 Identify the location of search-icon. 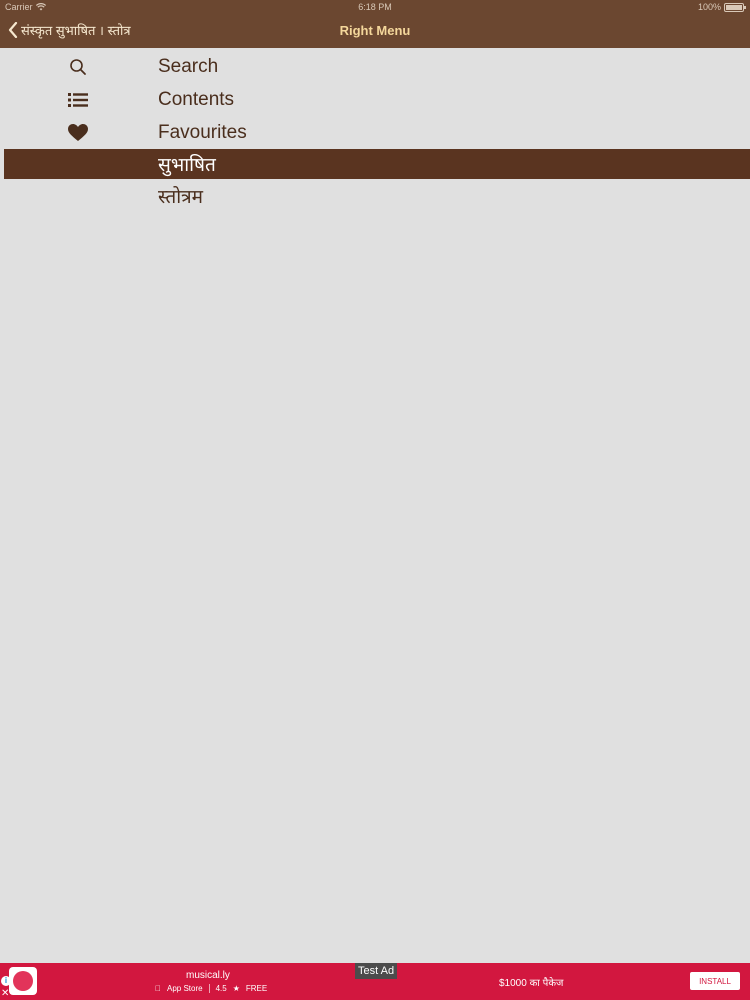
(78, 67).